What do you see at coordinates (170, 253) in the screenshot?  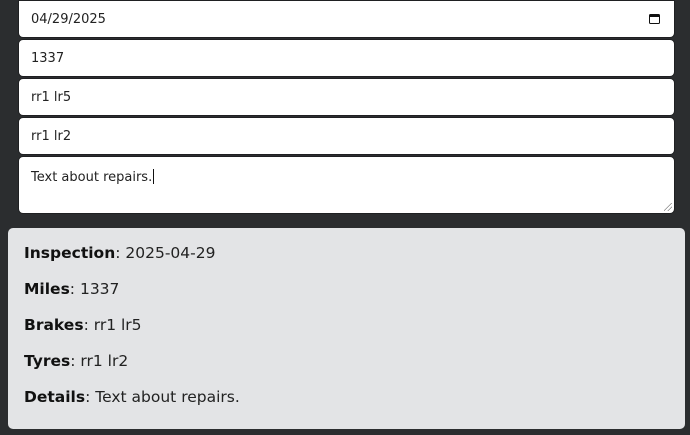 I see `summary-inspection-value: 2025-04-29` at bounding box center [170, 253].